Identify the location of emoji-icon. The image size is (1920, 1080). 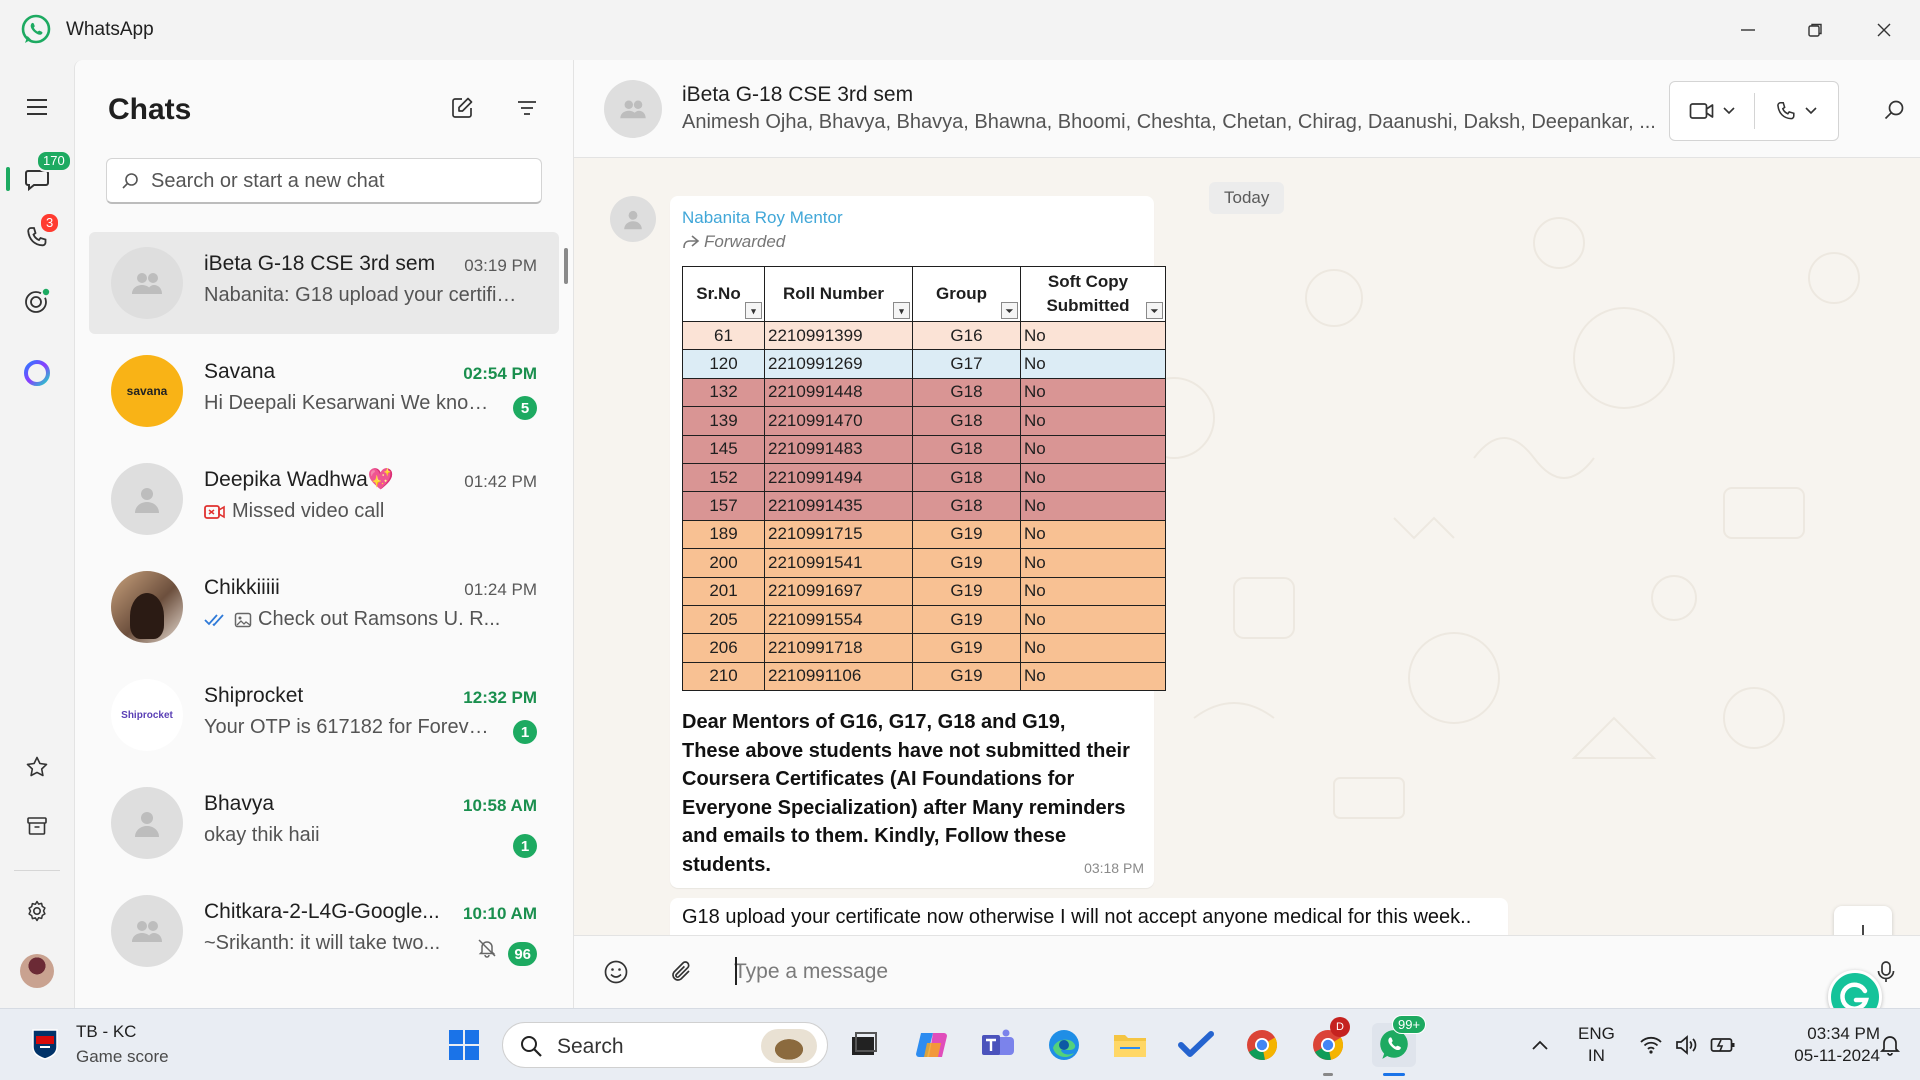
(616, 972).